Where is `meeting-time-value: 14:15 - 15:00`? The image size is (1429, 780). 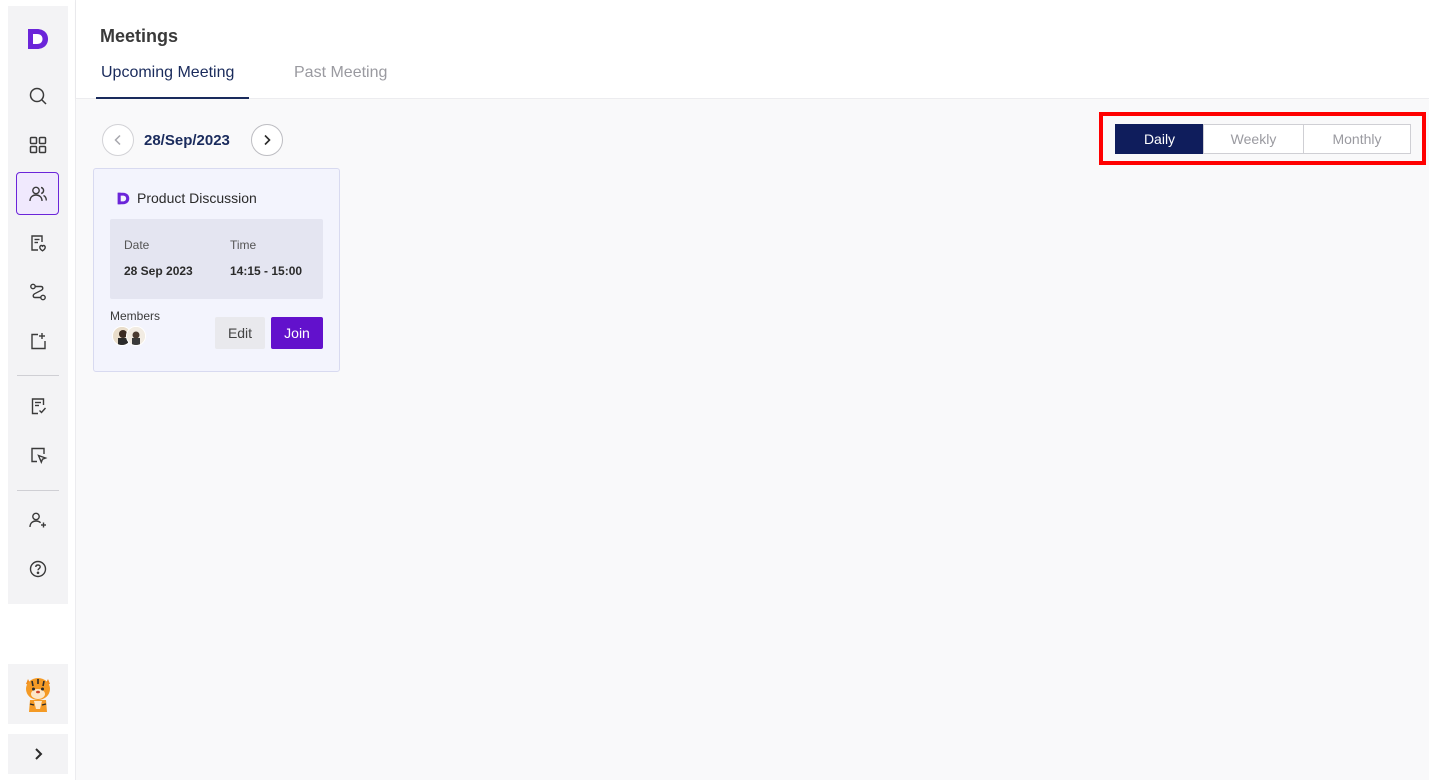 meeting-time-value: 14:15 - 15:00 is located at coordinates (266, 271).